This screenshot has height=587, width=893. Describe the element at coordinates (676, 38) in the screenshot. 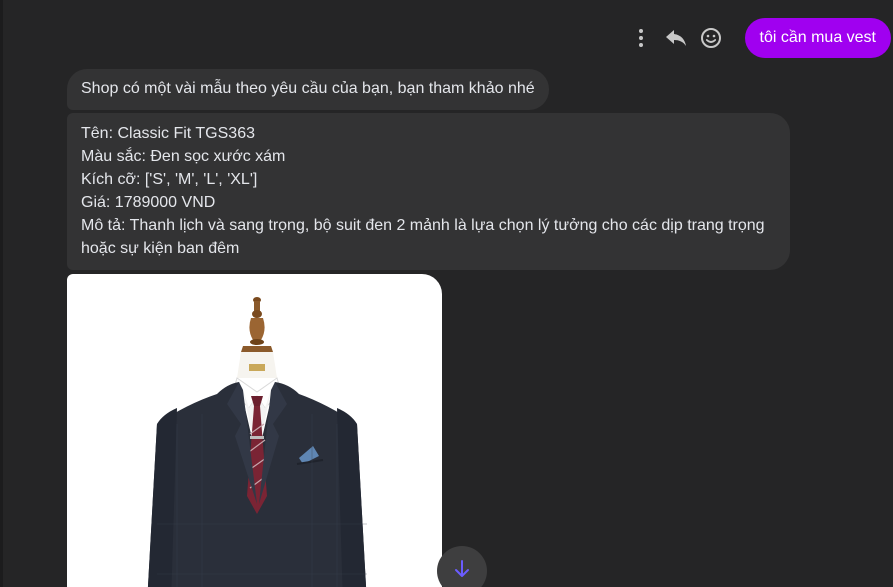

I see `reply-icon` at that location.